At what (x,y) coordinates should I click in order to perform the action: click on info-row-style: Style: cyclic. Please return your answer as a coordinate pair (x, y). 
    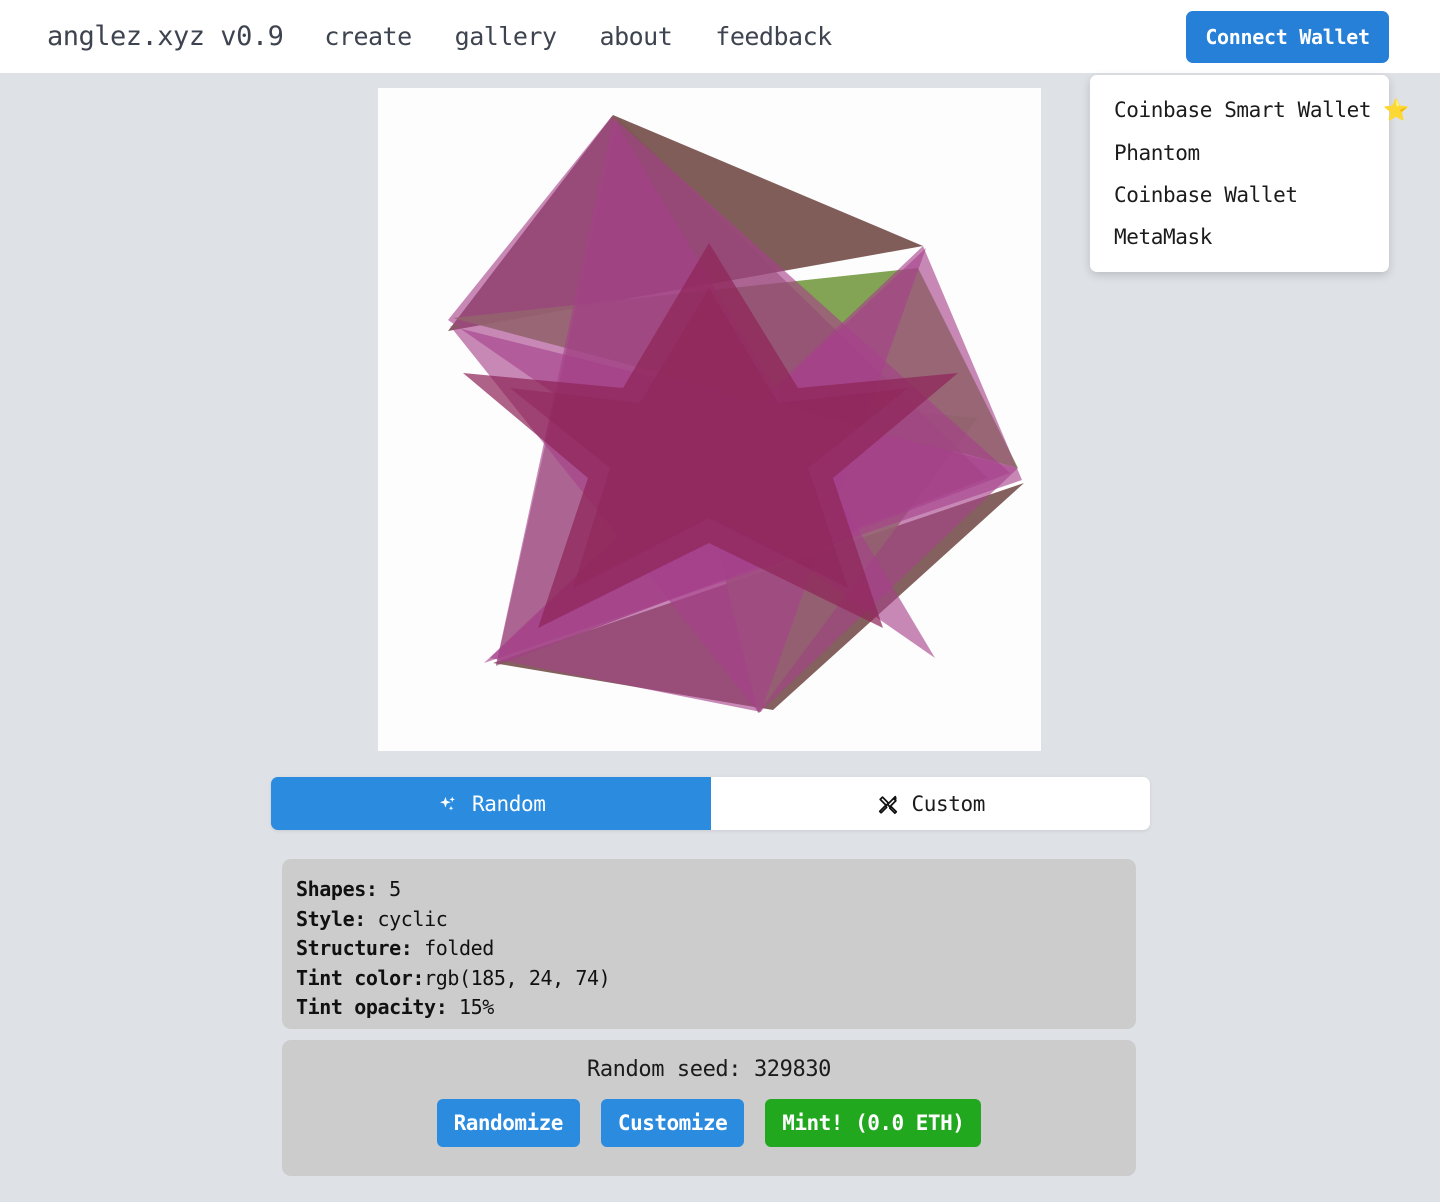
    Looking at the image, I should click on (716, 920).